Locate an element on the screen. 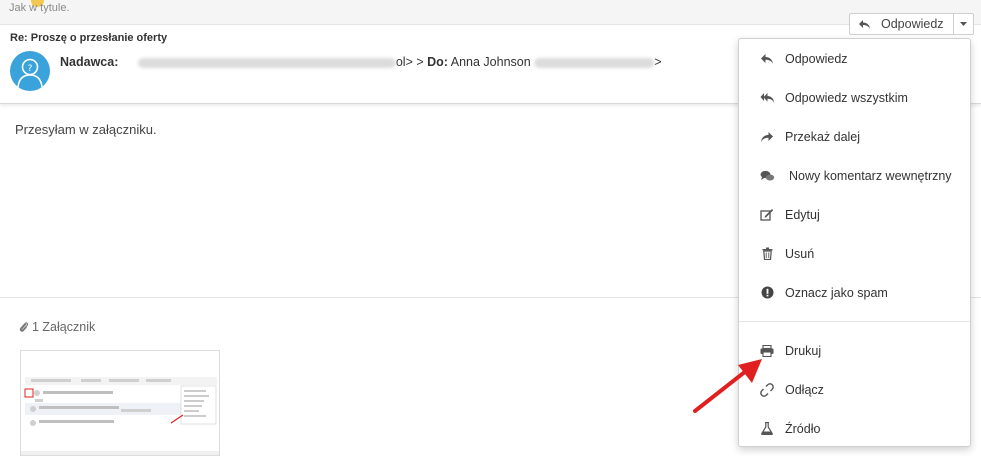 The width and height of the screenshot is (981, 456). menu-item-forward: Przekaż dalej is located at coordinates (854, 136).